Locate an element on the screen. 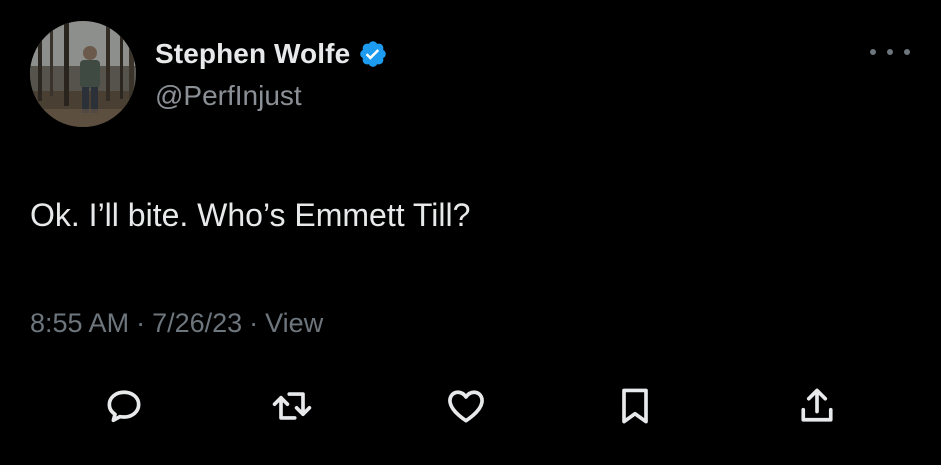 The image size is (941, 465). tweet-text: Ok. I’ll bite. Who’s Emmett Till? is located at coordinates (250, 215).